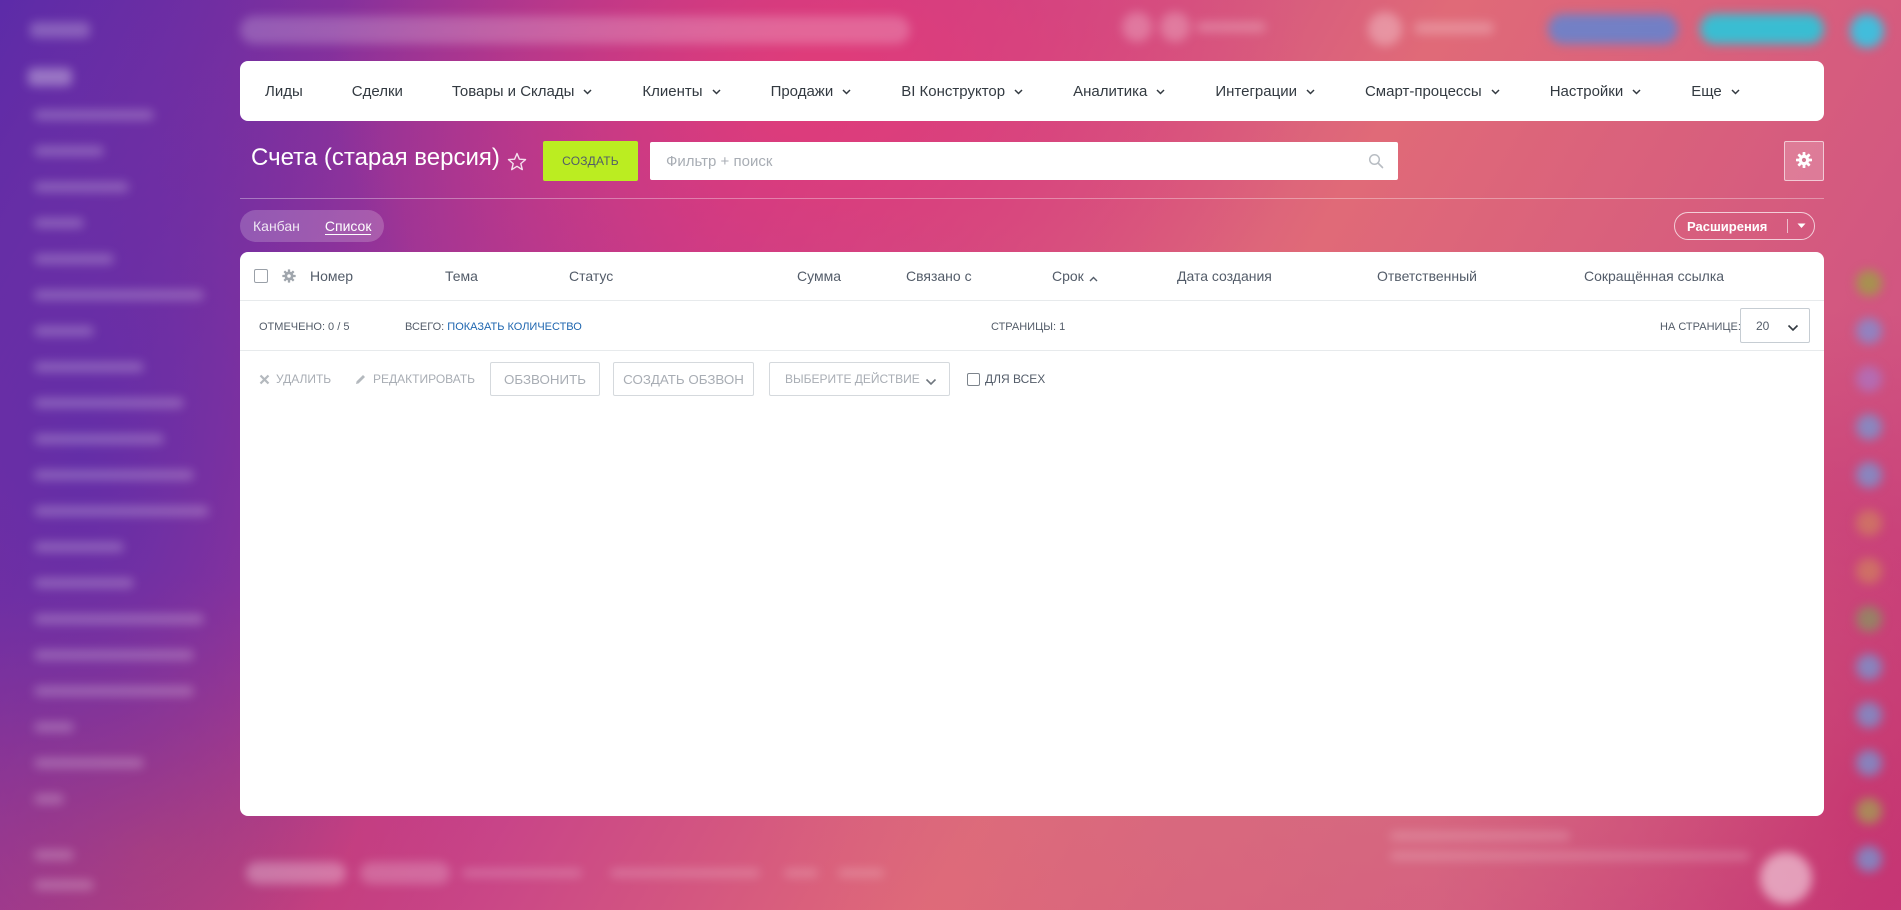 Image resolution: width=1901 pixels, height=910 pixels. What do you see at coordinates (517, 162) in the screenshot?
I see `star-icon` at bounding box center [517, 162].